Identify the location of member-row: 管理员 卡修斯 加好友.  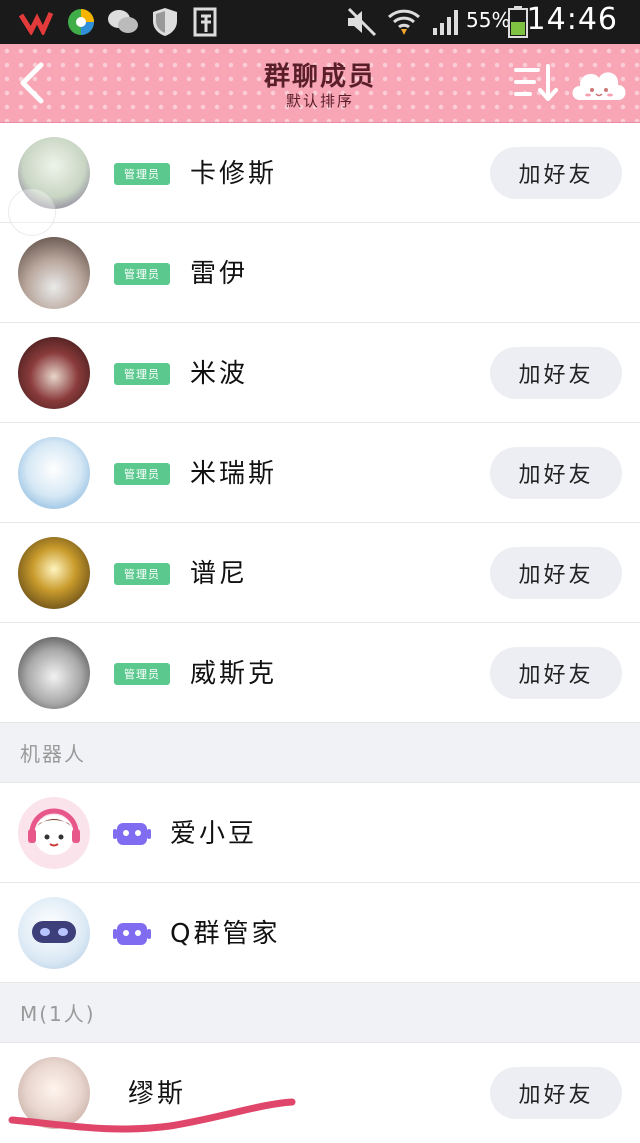
(320, 173).